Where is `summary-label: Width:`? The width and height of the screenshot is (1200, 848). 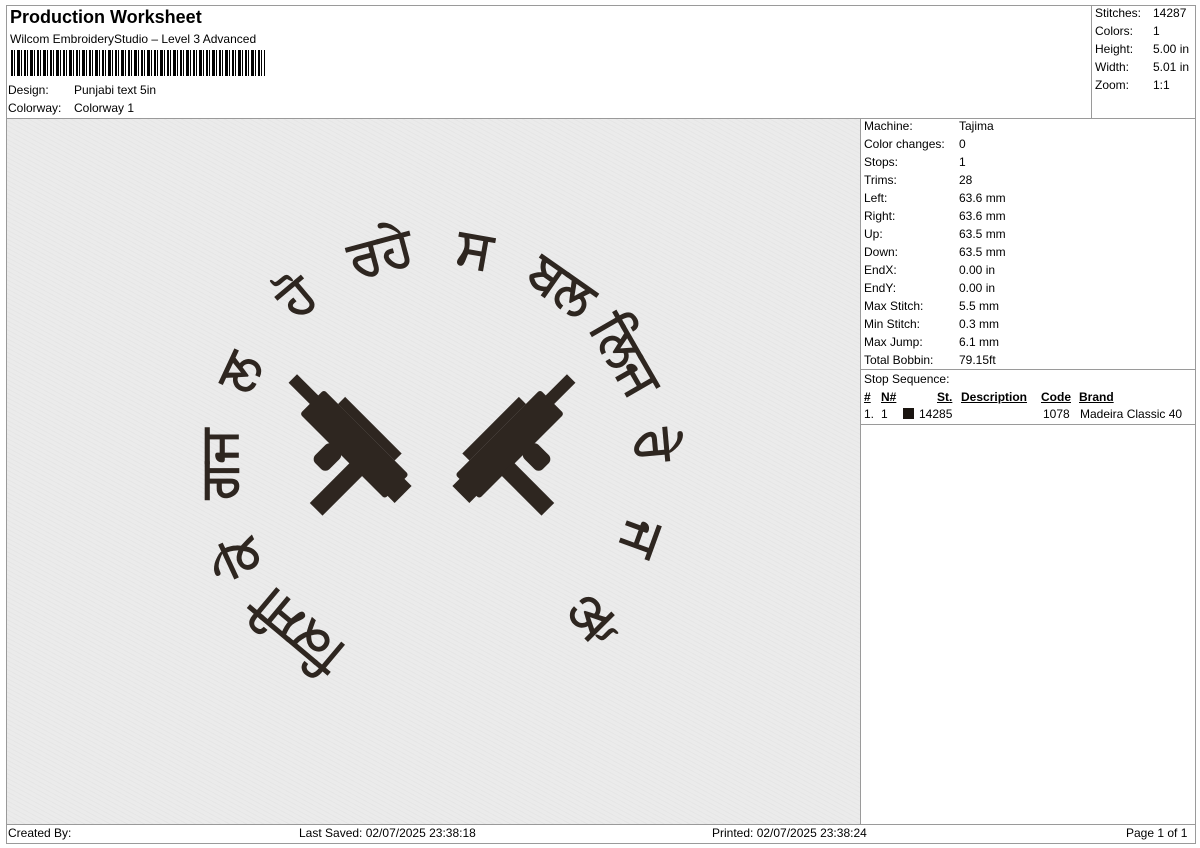
summary-label: Width: is located at coordinates (1112, 67).